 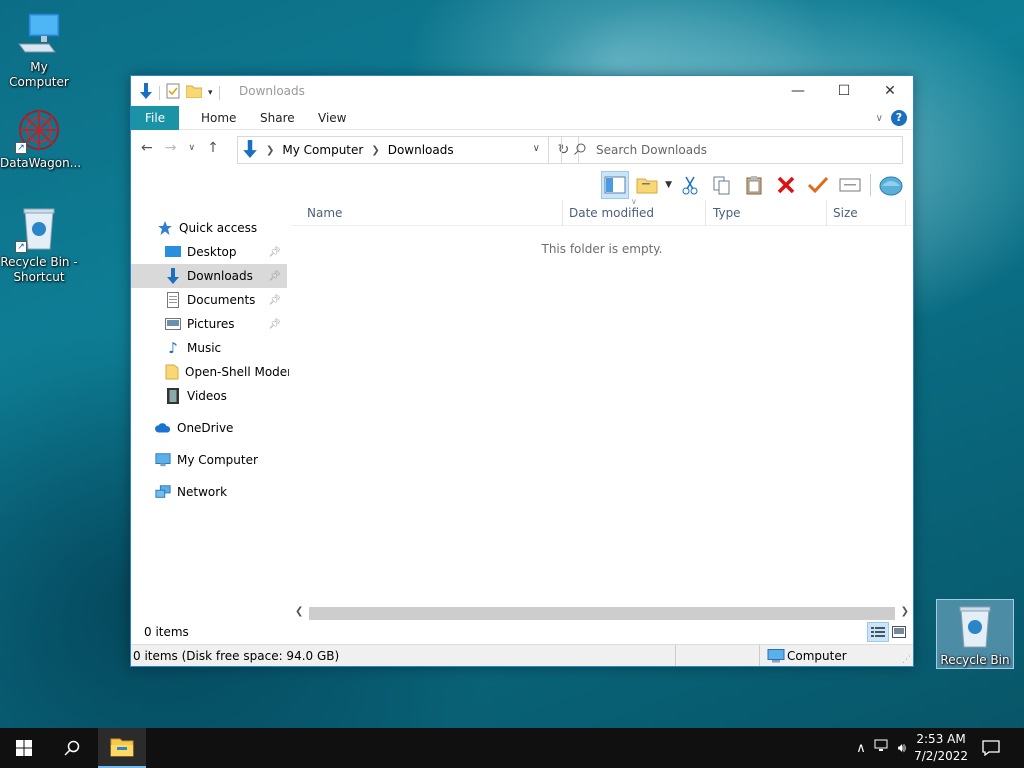 I want to click on back-arrow-icon: ←, so click(x=147, y=148).